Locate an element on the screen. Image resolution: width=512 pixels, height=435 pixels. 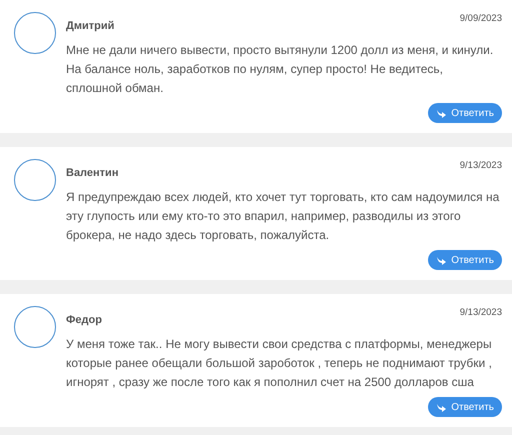
comment-text: У меня тоже так.. Не могу вывести свои средства с платформы, менеджеры которые ранее обещали большой зароботок , теперь не поднимают трубки , игнорят , сразу же после того как я пополнил счет на 2500 долларов сша is located at coordinates (279, 363).